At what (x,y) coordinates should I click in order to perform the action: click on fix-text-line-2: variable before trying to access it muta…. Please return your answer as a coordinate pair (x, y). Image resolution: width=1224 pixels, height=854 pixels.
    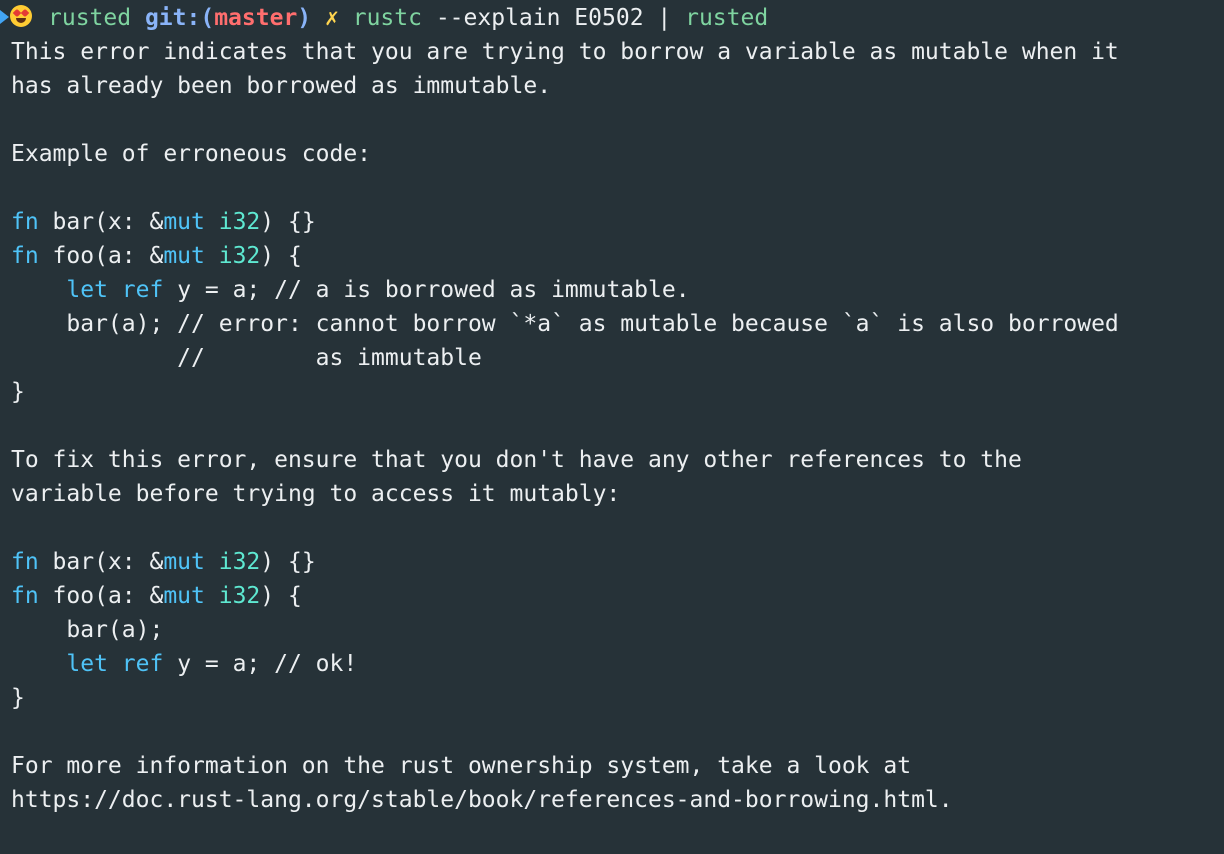
    Looking at the image, I should click on (316, 494).